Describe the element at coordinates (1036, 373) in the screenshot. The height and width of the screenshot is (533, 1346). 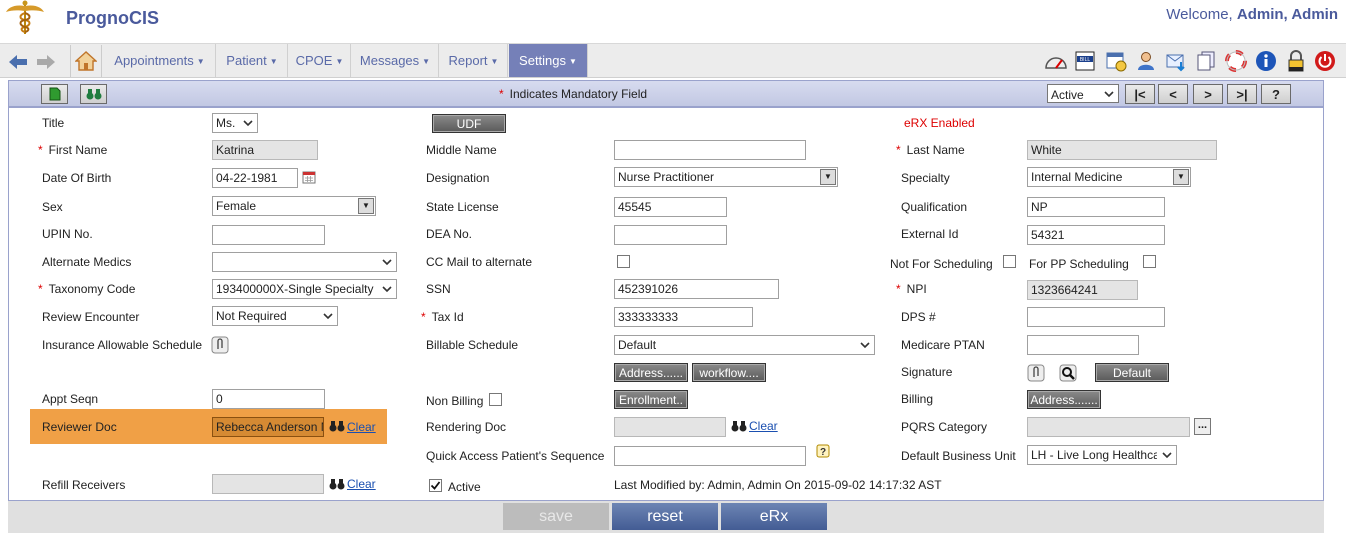
I see `signature-attach-icon` at that location.